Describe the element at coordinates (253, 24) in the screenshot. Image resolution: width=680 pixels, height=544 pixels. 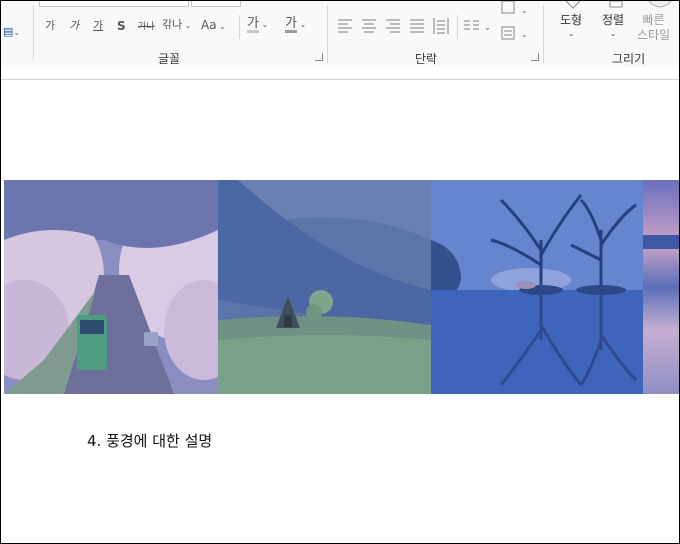
I see `highlighter-icon: 가` at that location.